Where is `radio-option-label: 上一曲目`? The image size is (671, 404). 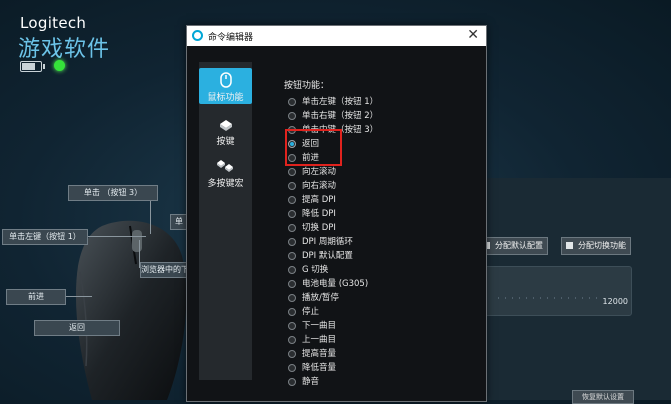 radio-option-label: 上一曲目 is located at coordinates (319, 340).